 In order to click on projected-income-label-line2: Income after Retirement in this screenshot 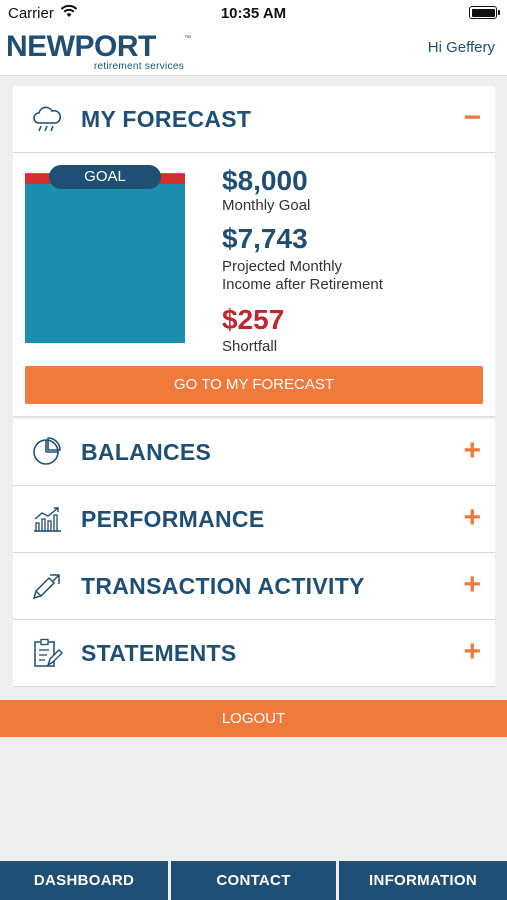, I will do `click(302, 284)`.